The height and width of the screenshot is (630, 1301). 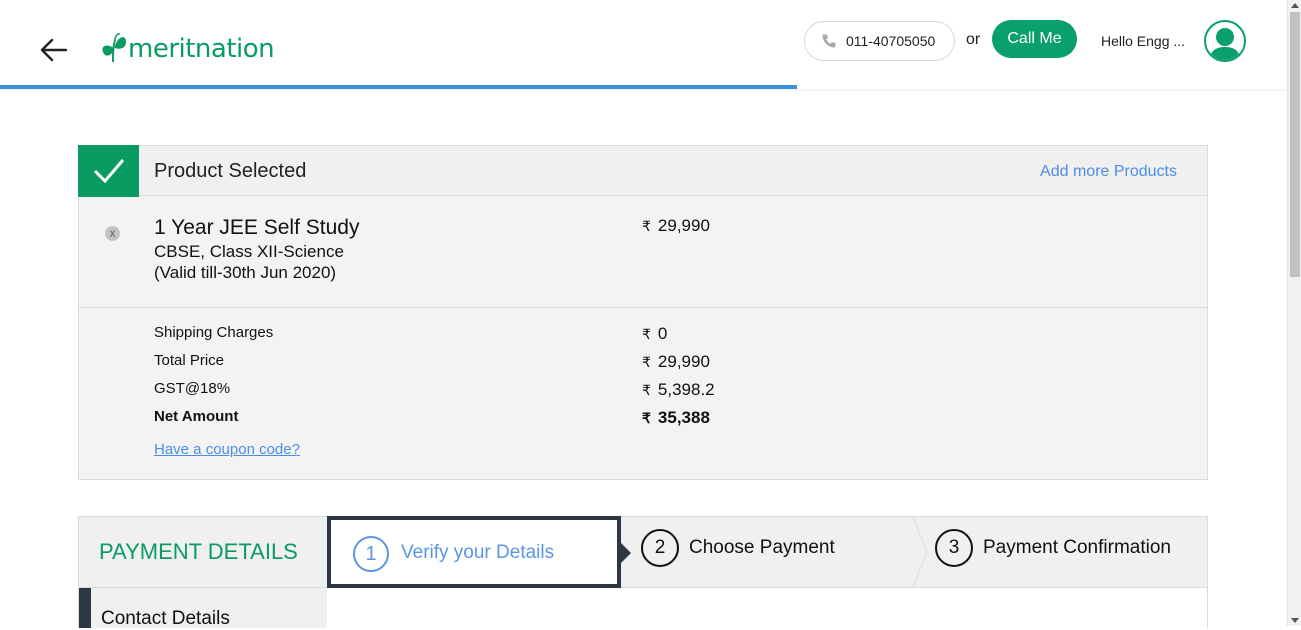 I want to click on step-number: 1, so click(x=371, y=554).